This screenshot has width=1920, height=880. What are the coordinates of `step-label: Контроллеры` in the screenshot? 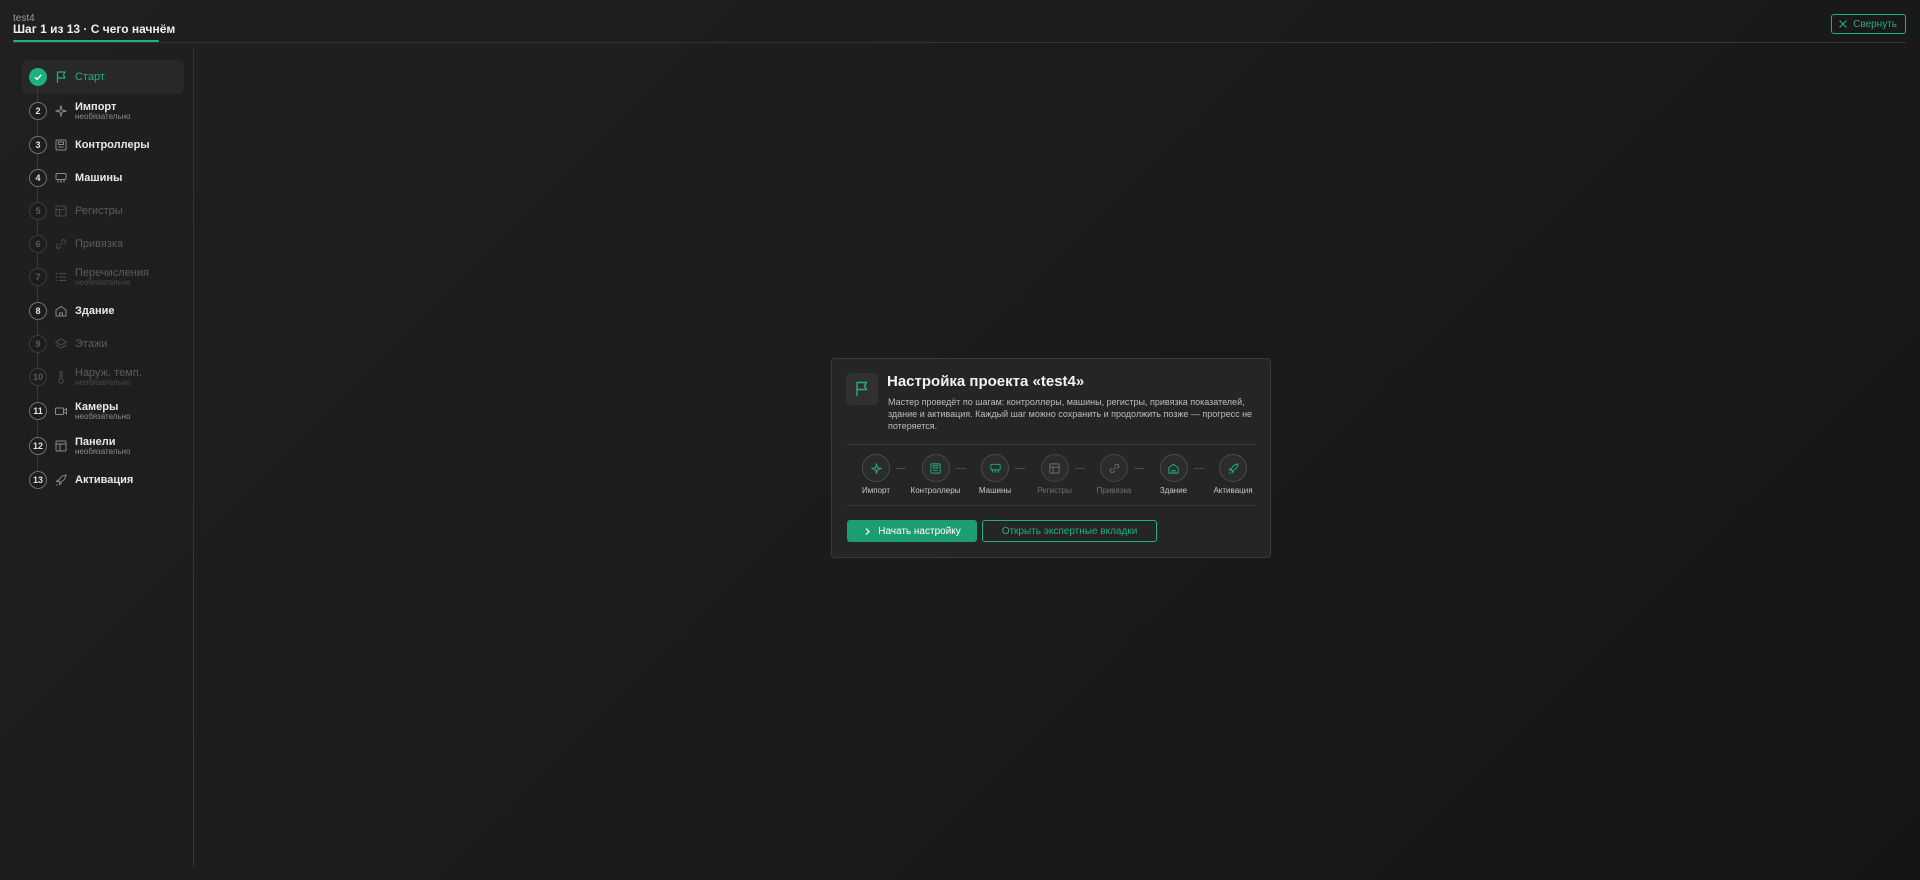 It's located at (112, 145).